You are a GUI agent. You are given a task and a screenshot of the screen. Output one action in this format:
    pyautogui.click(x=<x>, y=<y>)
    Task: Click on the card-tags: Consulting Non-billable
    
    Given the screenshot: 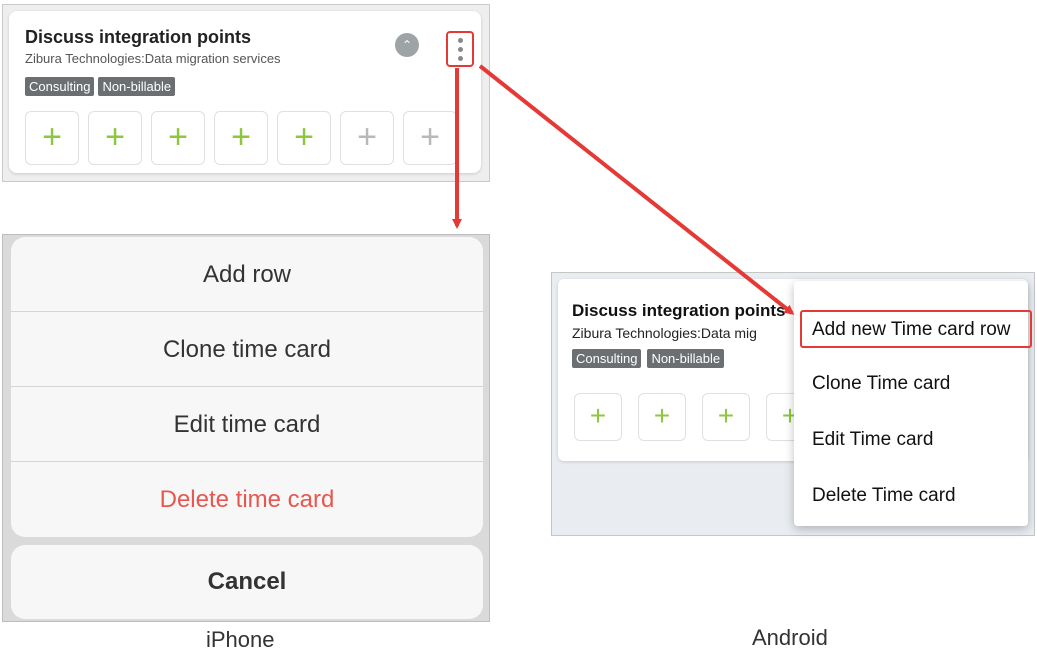 What is the action you would take?
    pyautogui.click(x=100, y=86)
    